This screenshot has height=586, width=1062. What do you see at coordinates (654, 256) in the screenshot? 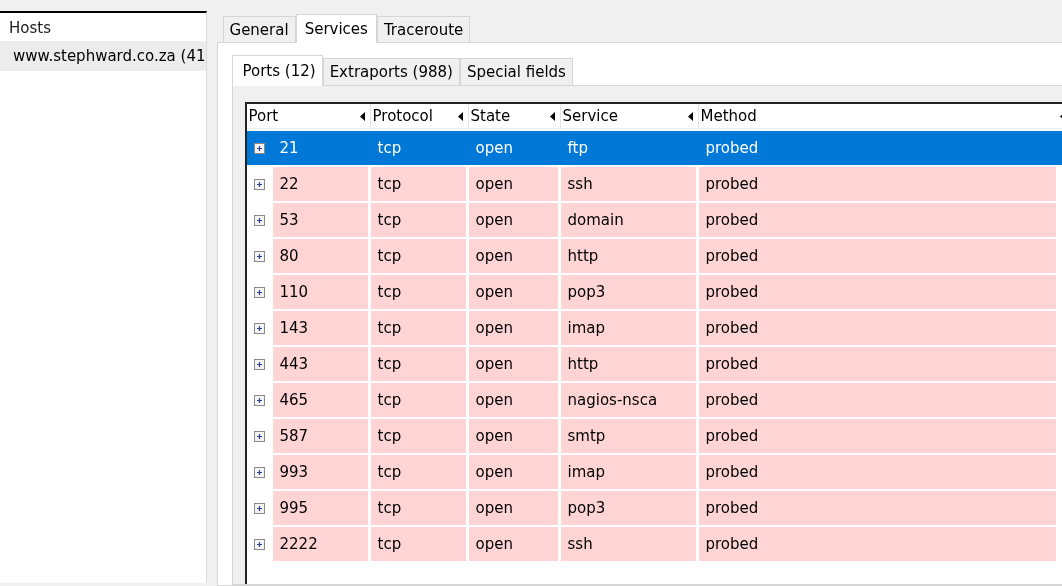
I see `table-row: 80 tcp open http probed` at bounding box center [654, 256].